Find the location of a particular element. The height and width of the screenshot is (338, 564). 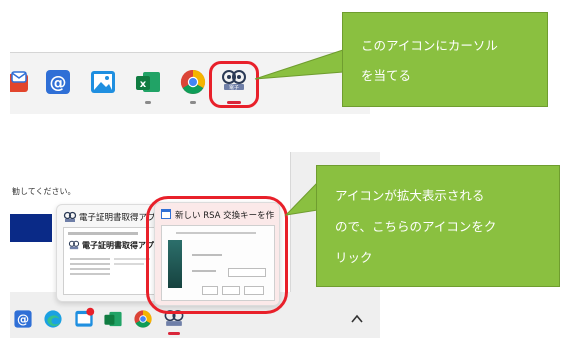

callout-top-line1: このアイコンにカーソル is located at coordinates (429, 45).